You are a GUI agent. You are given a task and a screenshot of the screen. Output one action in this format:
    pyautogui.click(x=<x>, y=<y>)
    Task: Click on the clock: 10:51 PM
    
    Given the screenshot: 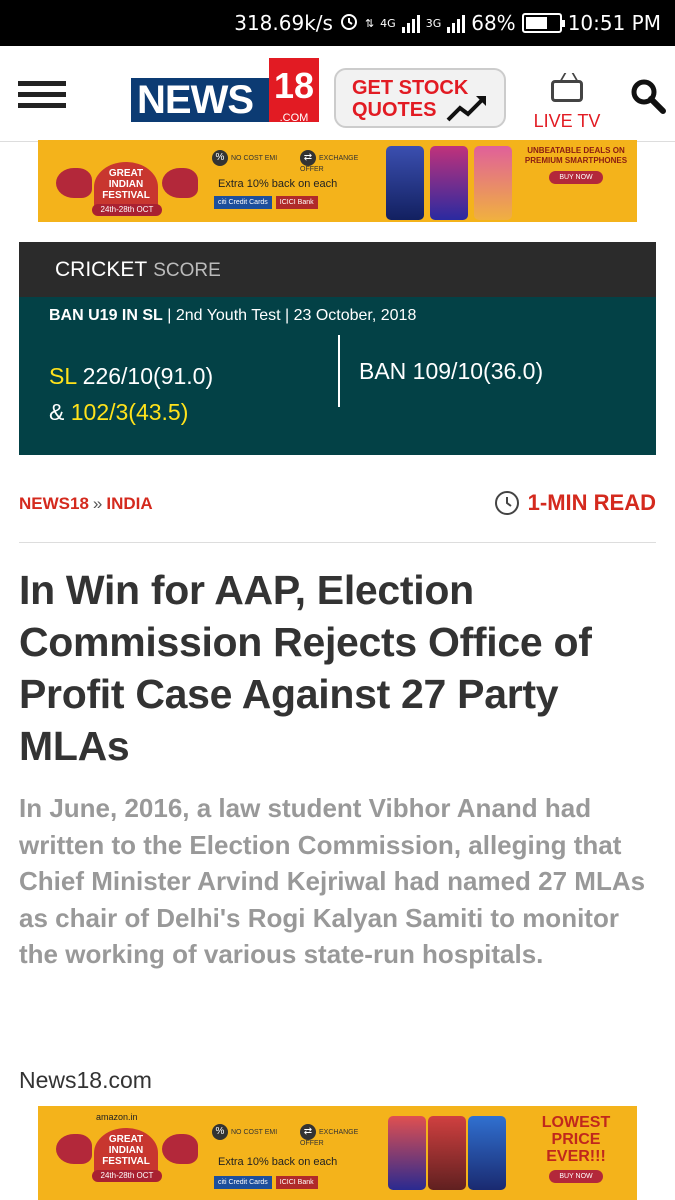 What is the action you would take?
    pyautogui.click(x=614, y=23)
    